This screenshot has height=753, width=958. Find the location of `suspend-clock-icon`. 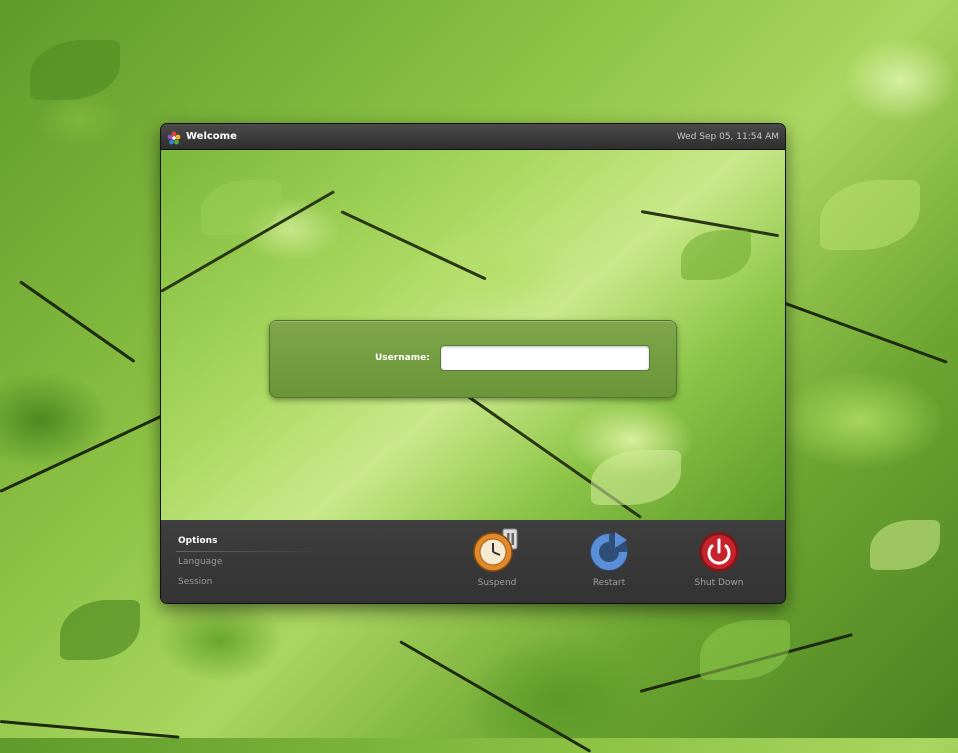

suspend-clock-icon is located at coordinates (497, 550).